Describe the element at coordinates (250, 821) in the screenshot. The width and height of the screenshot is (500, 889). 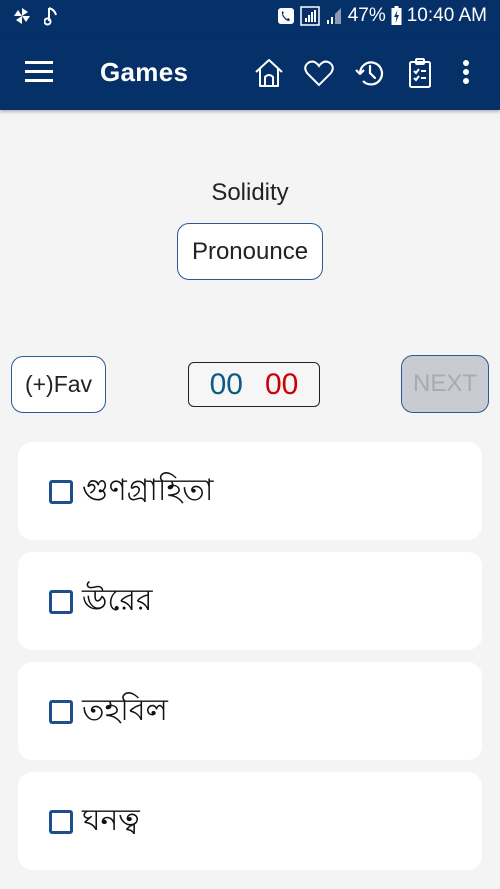
I see `answer-option: ঘনত্ব` at that location.